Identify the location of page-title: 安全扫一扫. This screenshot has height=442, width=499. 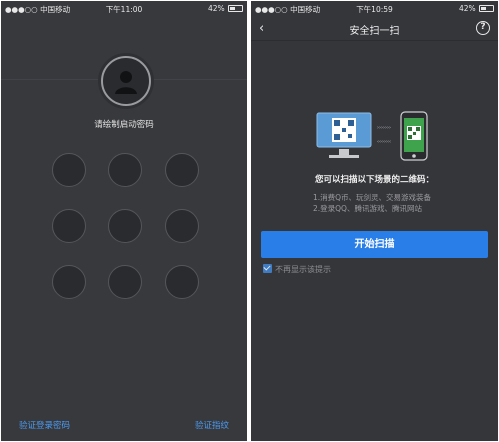
(374, 31).